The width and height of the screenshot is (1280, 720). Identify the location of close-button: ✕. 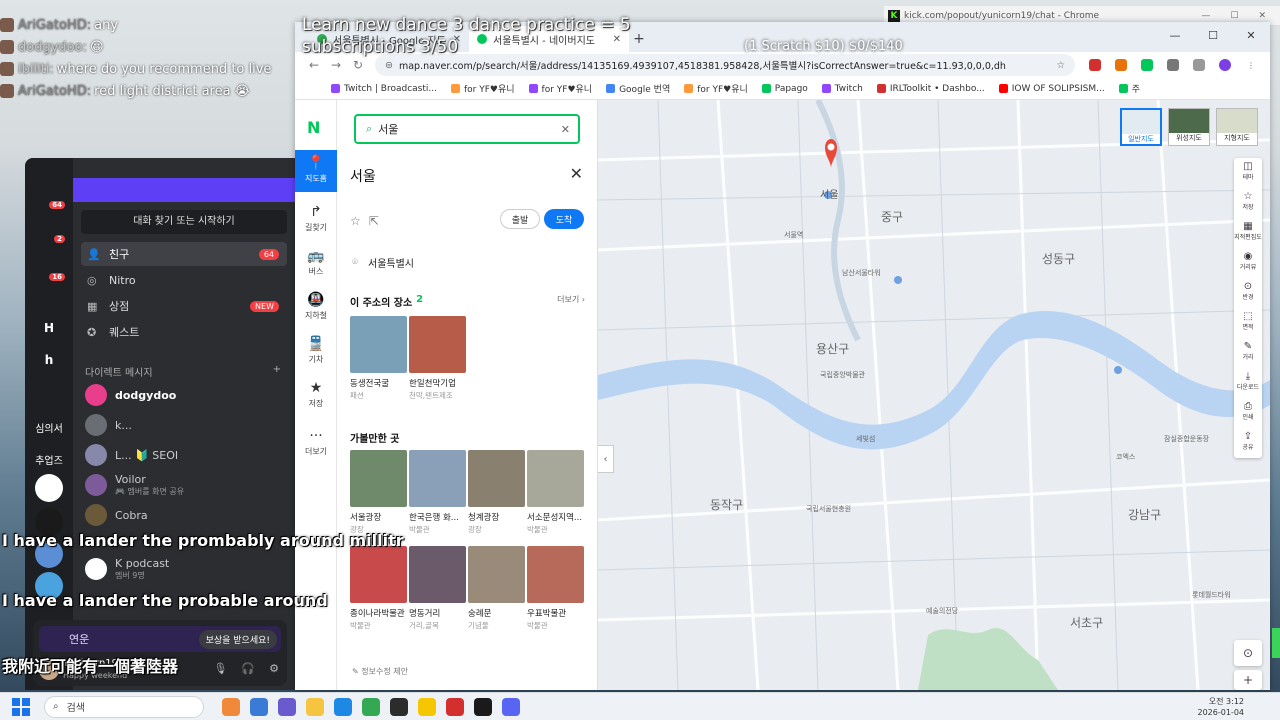
(1251, 35).